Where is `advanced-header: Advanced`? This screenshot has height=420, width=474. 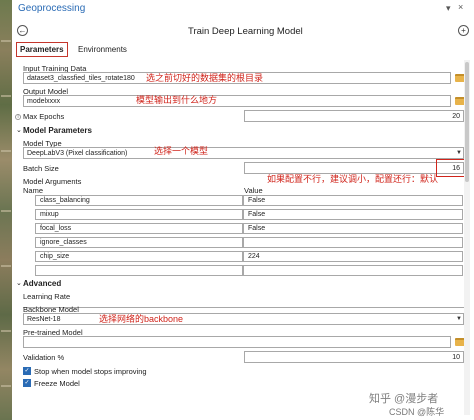
advanced-header: Advanced is located at coordinates (42, 283).